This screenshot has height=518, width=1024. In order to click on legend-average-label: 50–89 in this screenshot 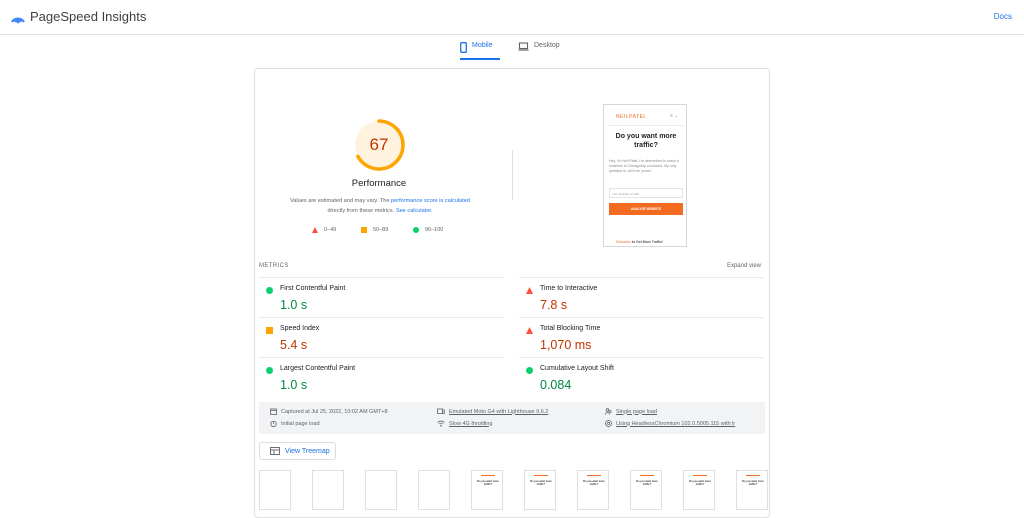, I will do `click(381, 230)`.